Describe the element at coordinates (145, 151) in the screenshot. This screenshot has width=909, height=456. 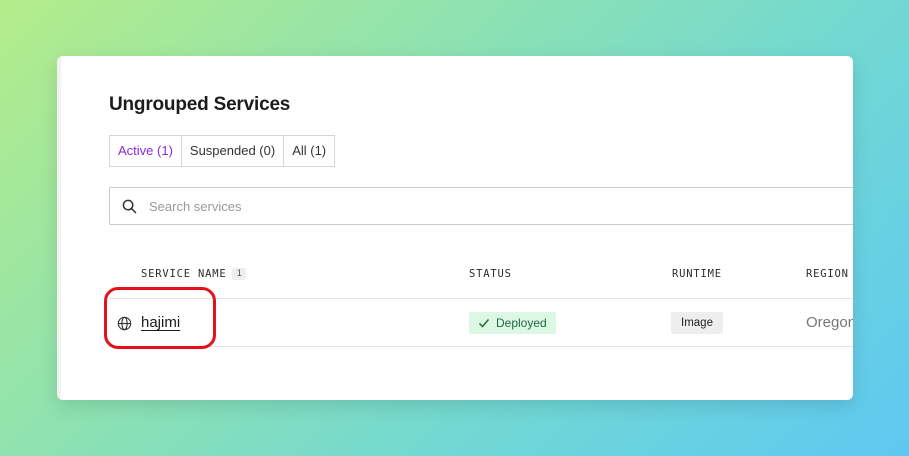
I see `tab-active: Active (1)` at that location.